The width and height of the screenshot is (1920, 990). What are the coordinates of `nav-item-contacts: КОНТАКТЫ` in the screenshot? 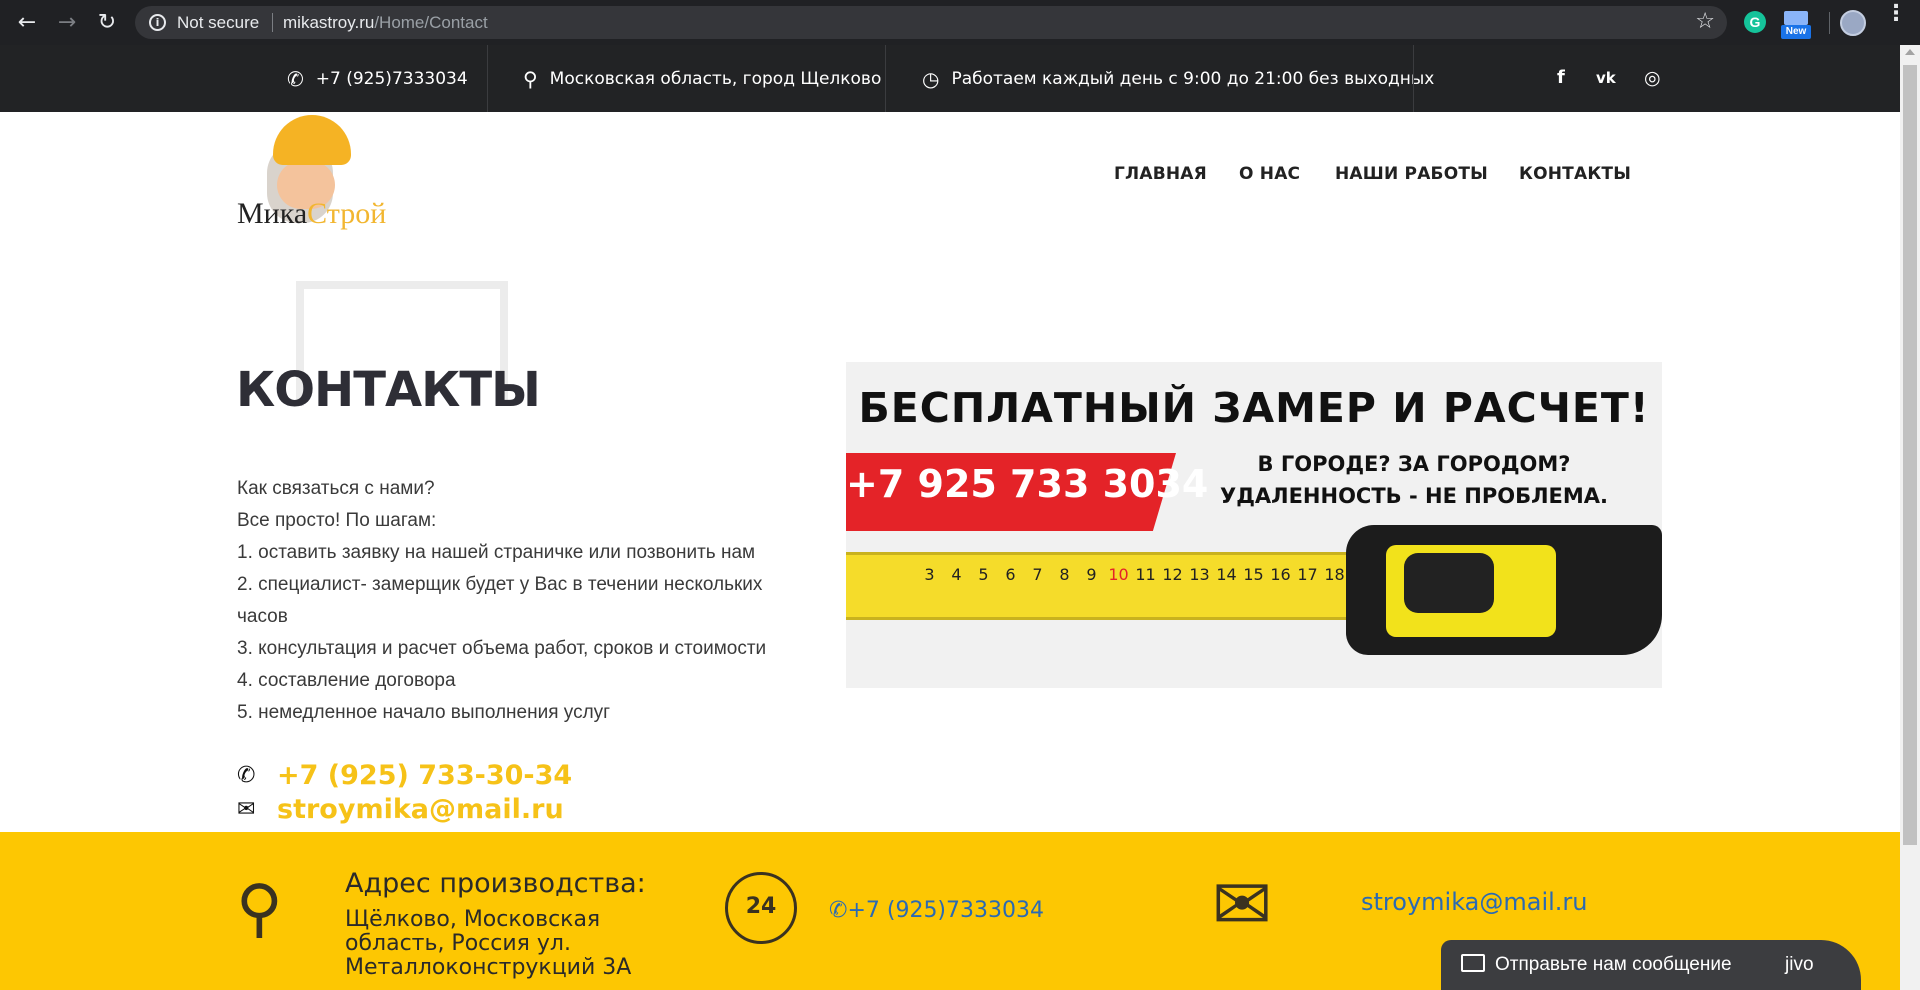 It's located at (1575, 174).